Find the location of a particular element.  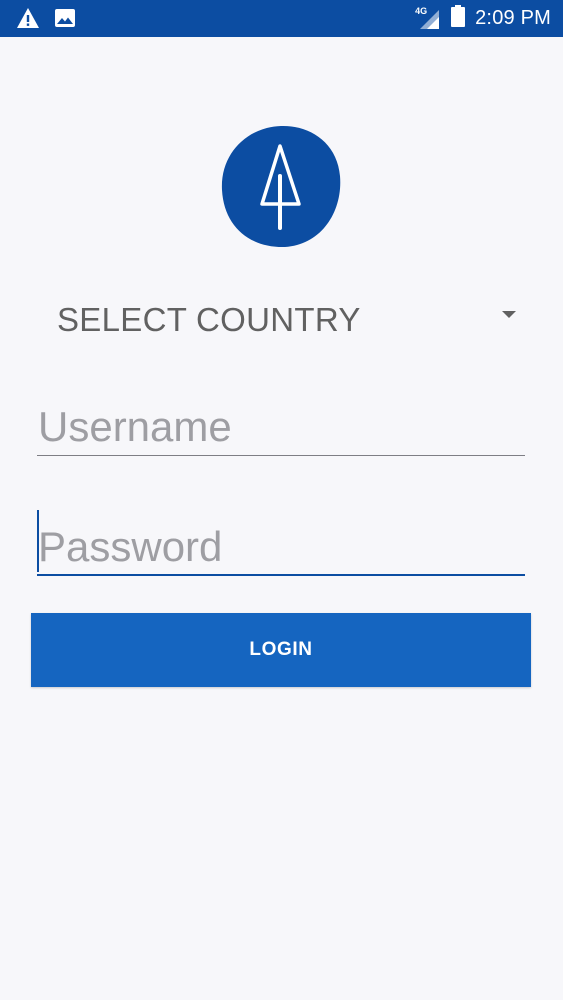

username-underline is located at coordinates (281, 455).